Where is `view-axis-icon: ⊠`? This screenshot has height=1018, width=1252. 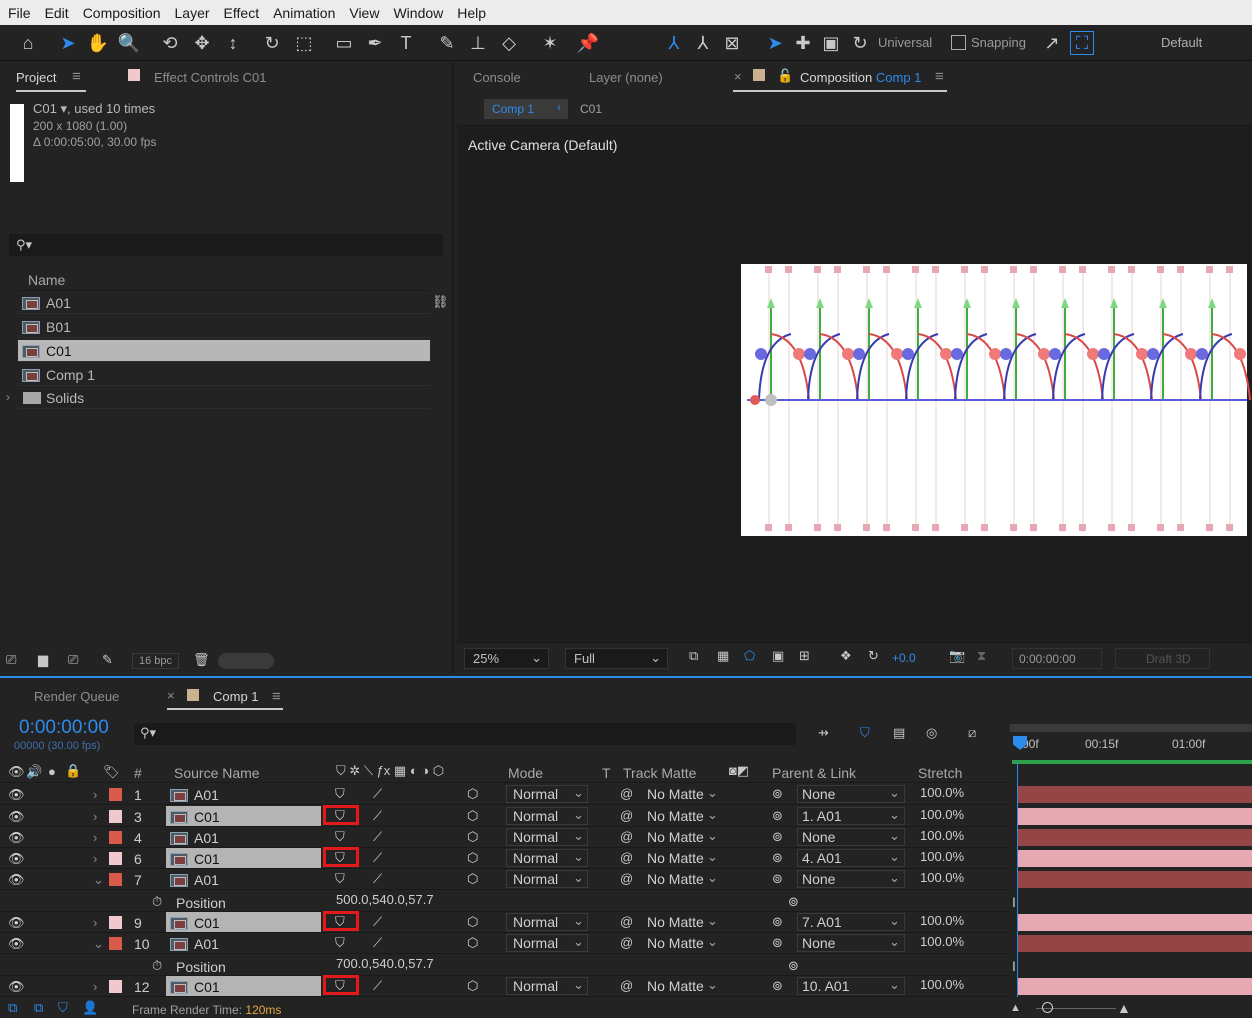
view-axis-icon: ⊠ is located at coordinates (732, 43).